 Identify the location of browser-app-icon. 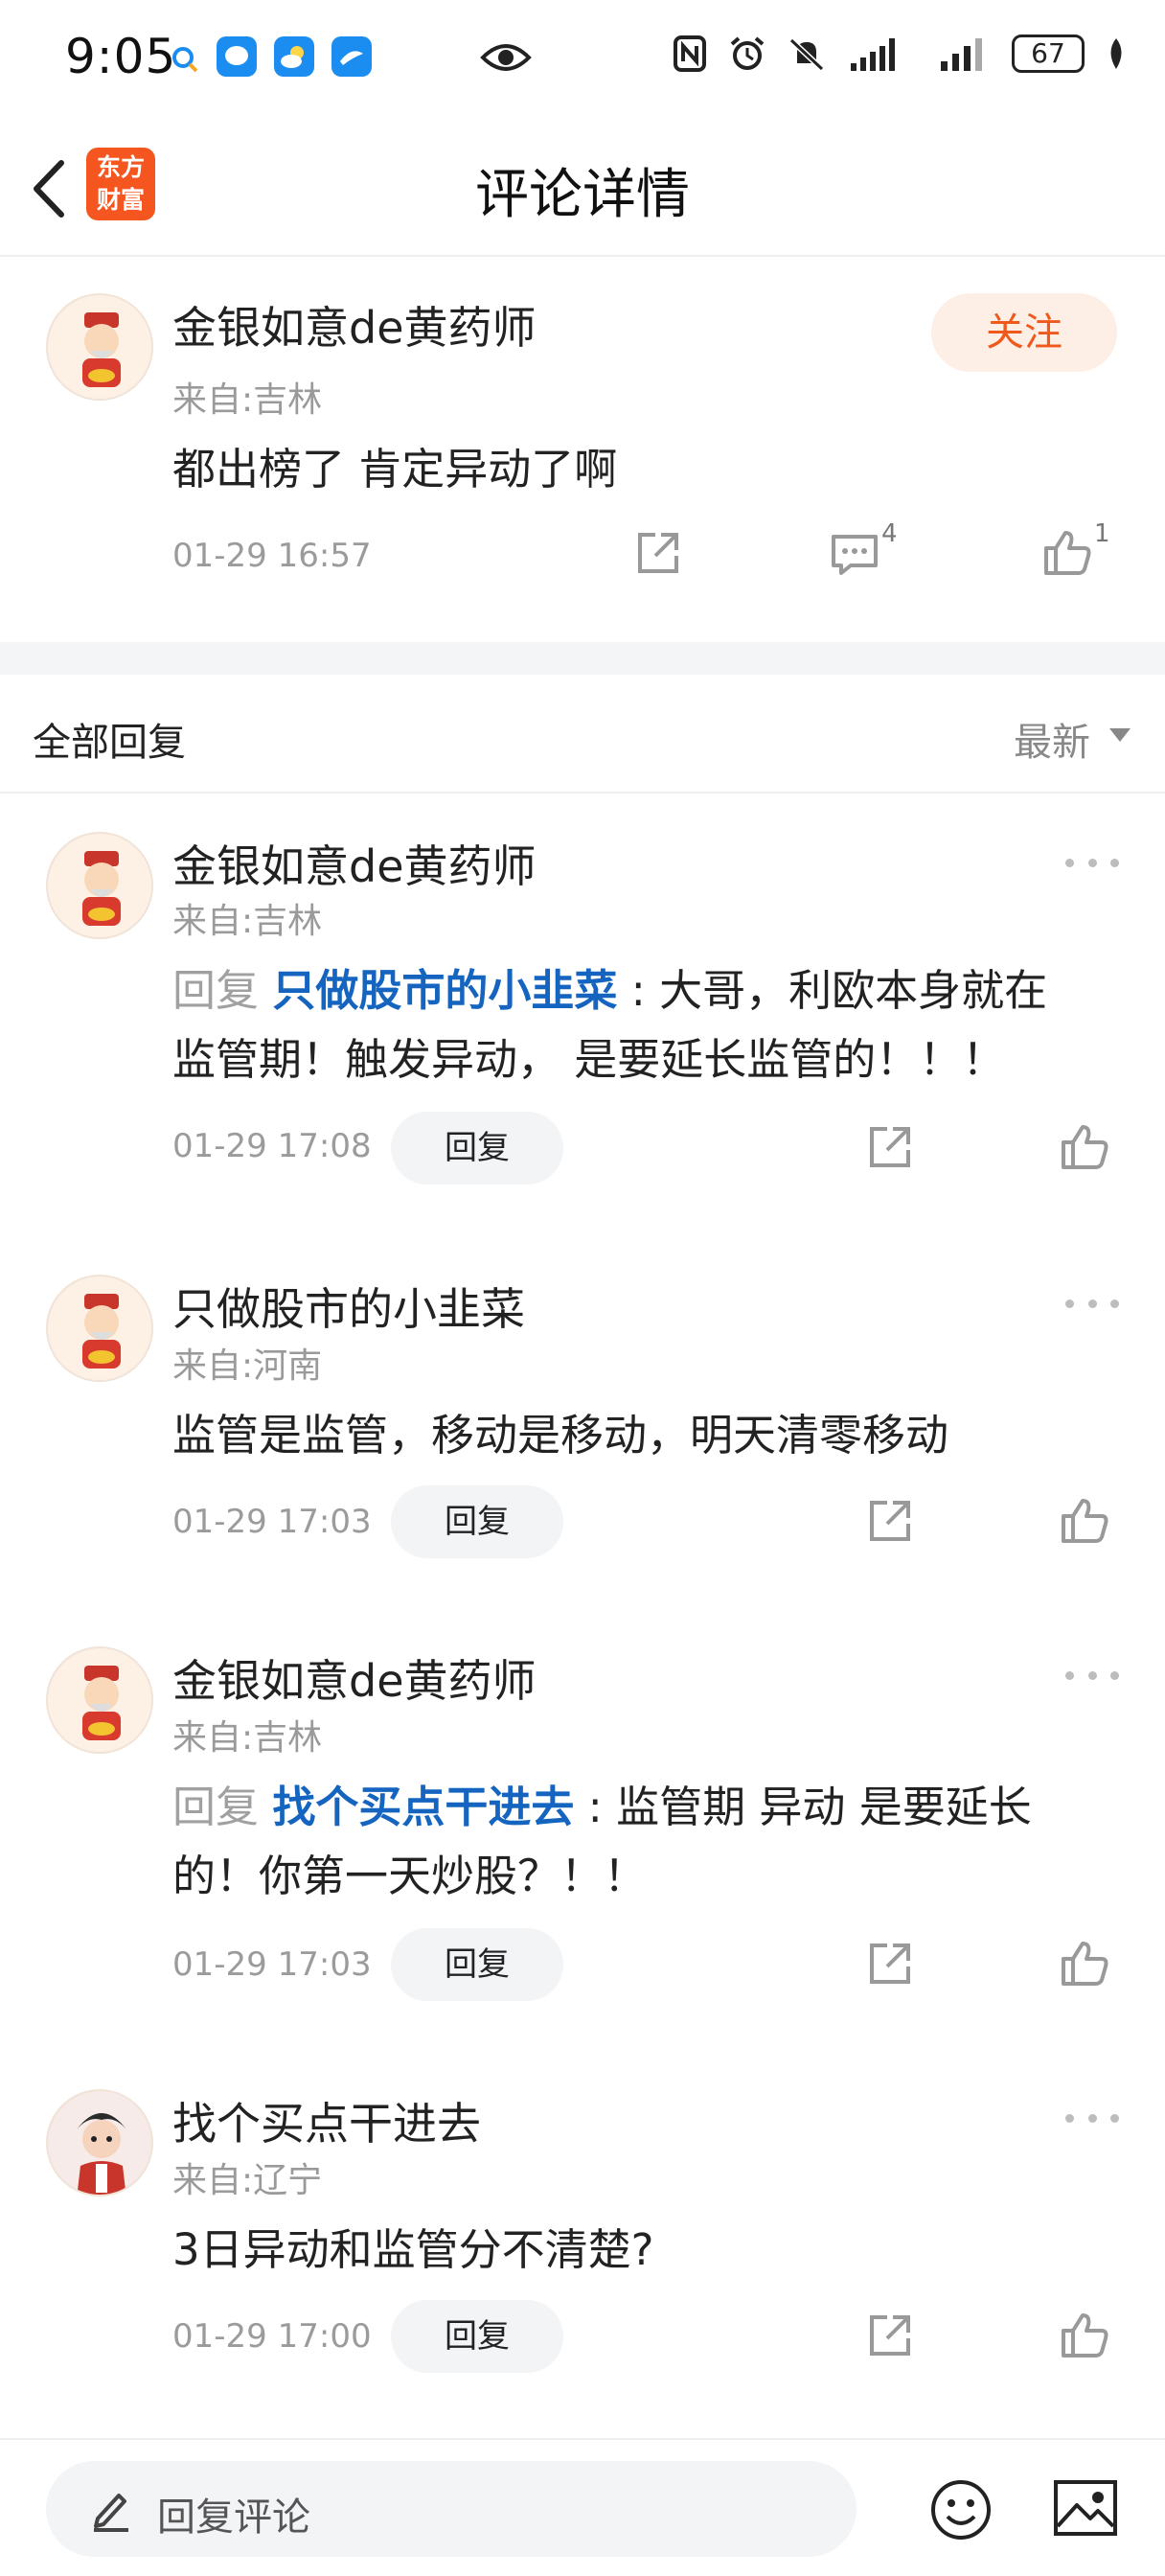
(351, 56).